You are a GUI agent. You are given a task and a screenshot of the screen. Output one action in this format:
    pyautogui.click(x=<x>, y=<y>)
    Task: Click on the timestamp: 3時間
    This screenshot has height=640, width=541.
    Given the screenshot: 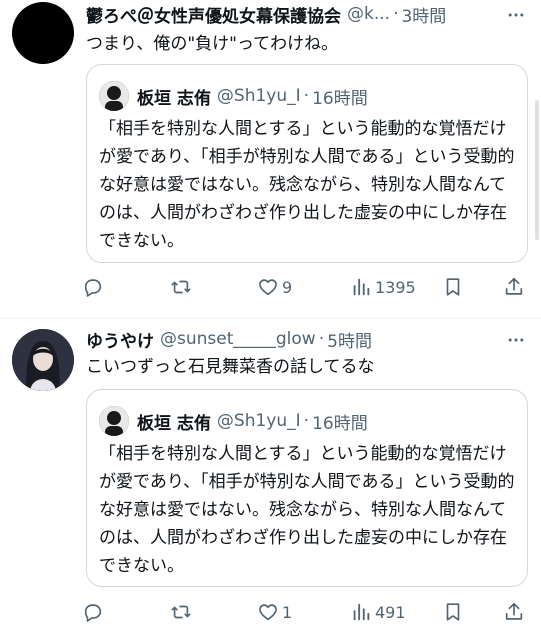 What is the action you would take?
    pyautogui.click(x=423, y=14)
    